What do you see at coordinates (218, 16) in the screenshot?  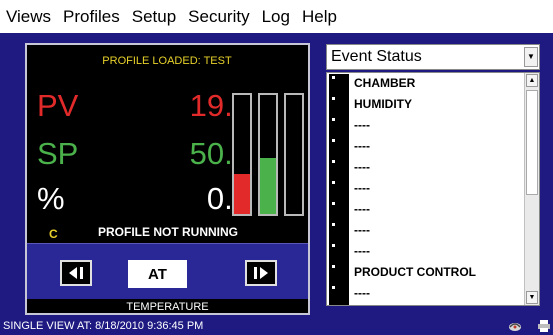 I see `menu-security: Security` at bounding box center [218, 16].